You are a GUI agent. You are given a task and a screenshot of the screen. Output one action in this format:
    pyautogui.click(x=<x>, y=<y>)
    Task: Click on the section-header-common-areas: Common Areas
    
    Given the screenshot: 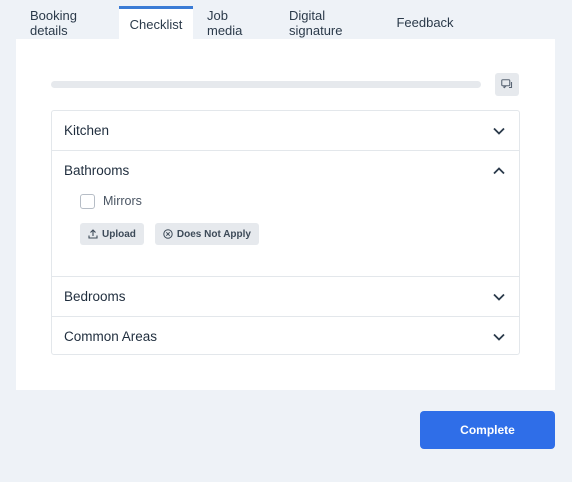 What is the action you would take?
    pyautogui.click(x=285, y=336)
    